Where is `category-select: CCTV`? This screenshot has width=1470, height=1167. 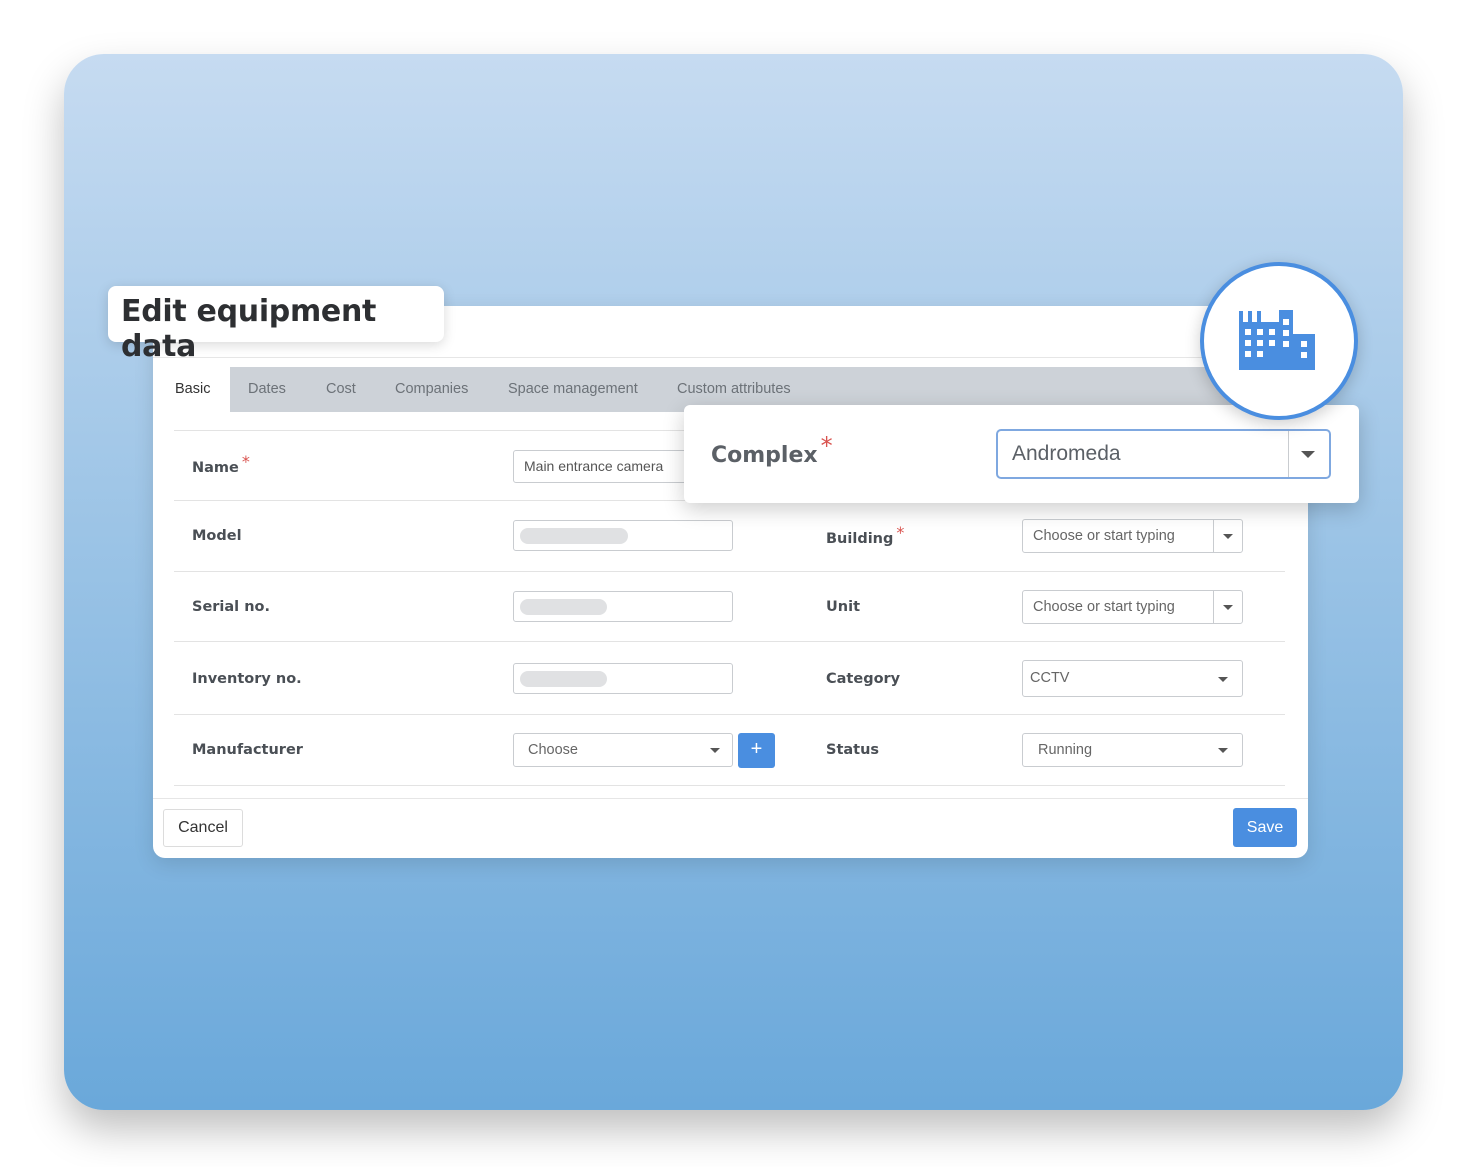
category-select: CCTV is located at coordinates (1132, 678).